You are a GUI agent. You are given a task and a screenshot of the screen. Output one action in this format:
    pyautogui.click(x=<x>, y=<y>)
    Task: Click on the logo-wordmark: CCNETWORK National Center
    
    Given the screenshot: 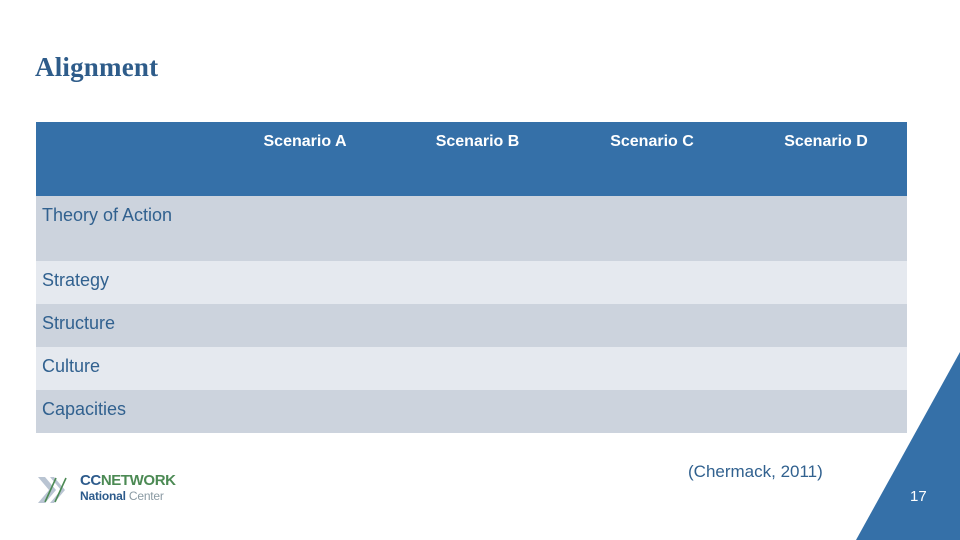 What is the action you would take?
    pyautogui.click(x=128, y=488)
    